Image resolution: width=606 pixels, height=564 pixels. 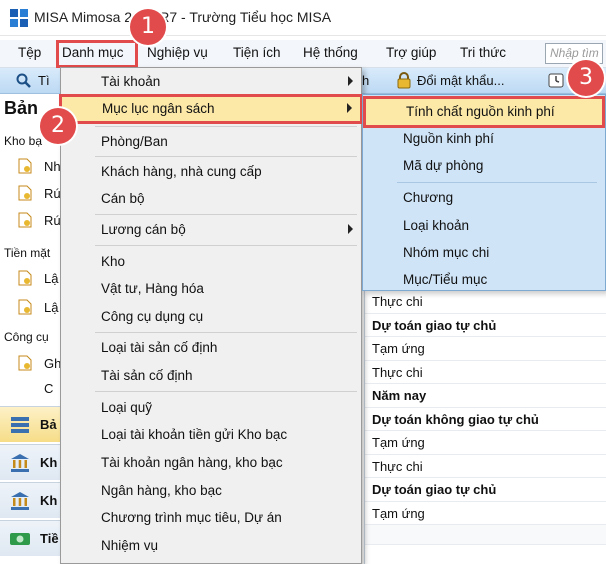 What do you see at coordinates (483, 226) in the screenshot?
I see `submenu-item-loai-khoan: Loại khoản` at bounding box center [483, 226].